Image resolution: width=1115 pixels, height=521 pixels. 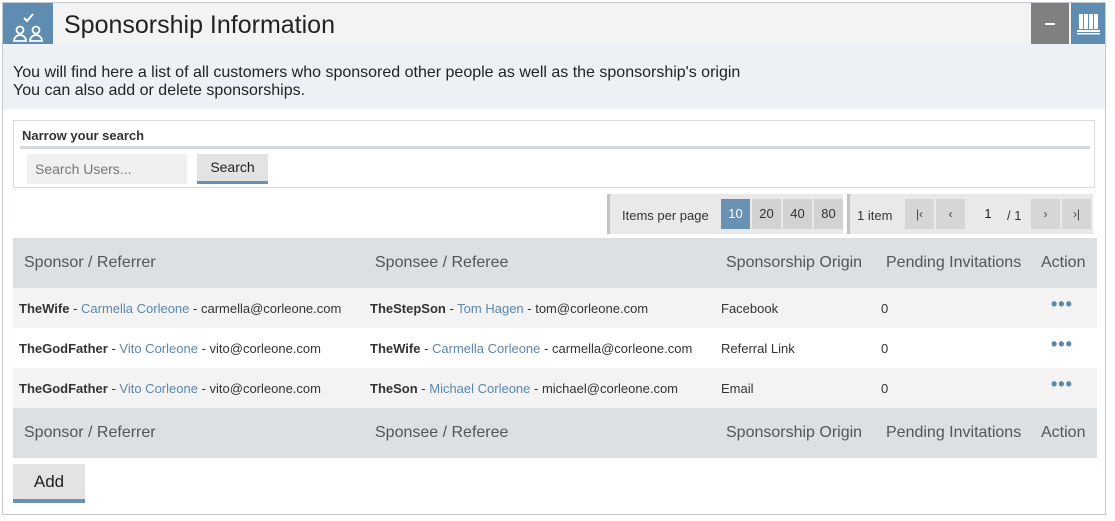 I want to click on origin-cell: Referral Link, so click(x=758, y=348).